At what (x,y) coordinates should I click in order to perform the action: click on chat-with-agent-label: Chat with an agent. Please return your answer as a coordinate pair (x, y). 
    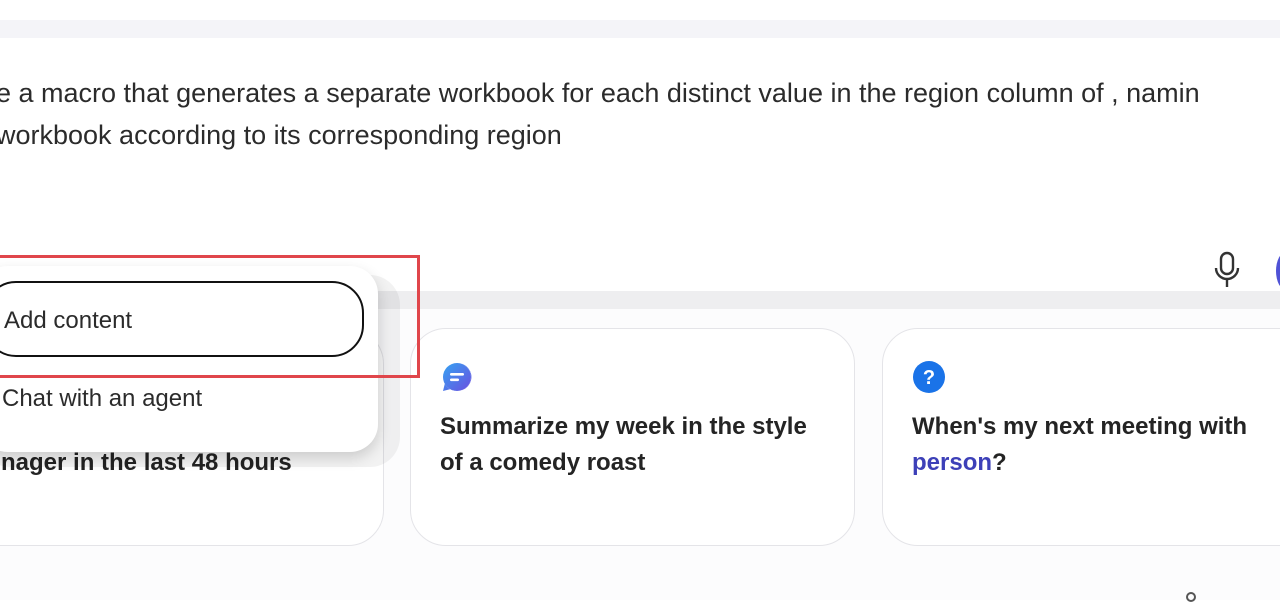
    Looking at the image, I should click on (102, 398).